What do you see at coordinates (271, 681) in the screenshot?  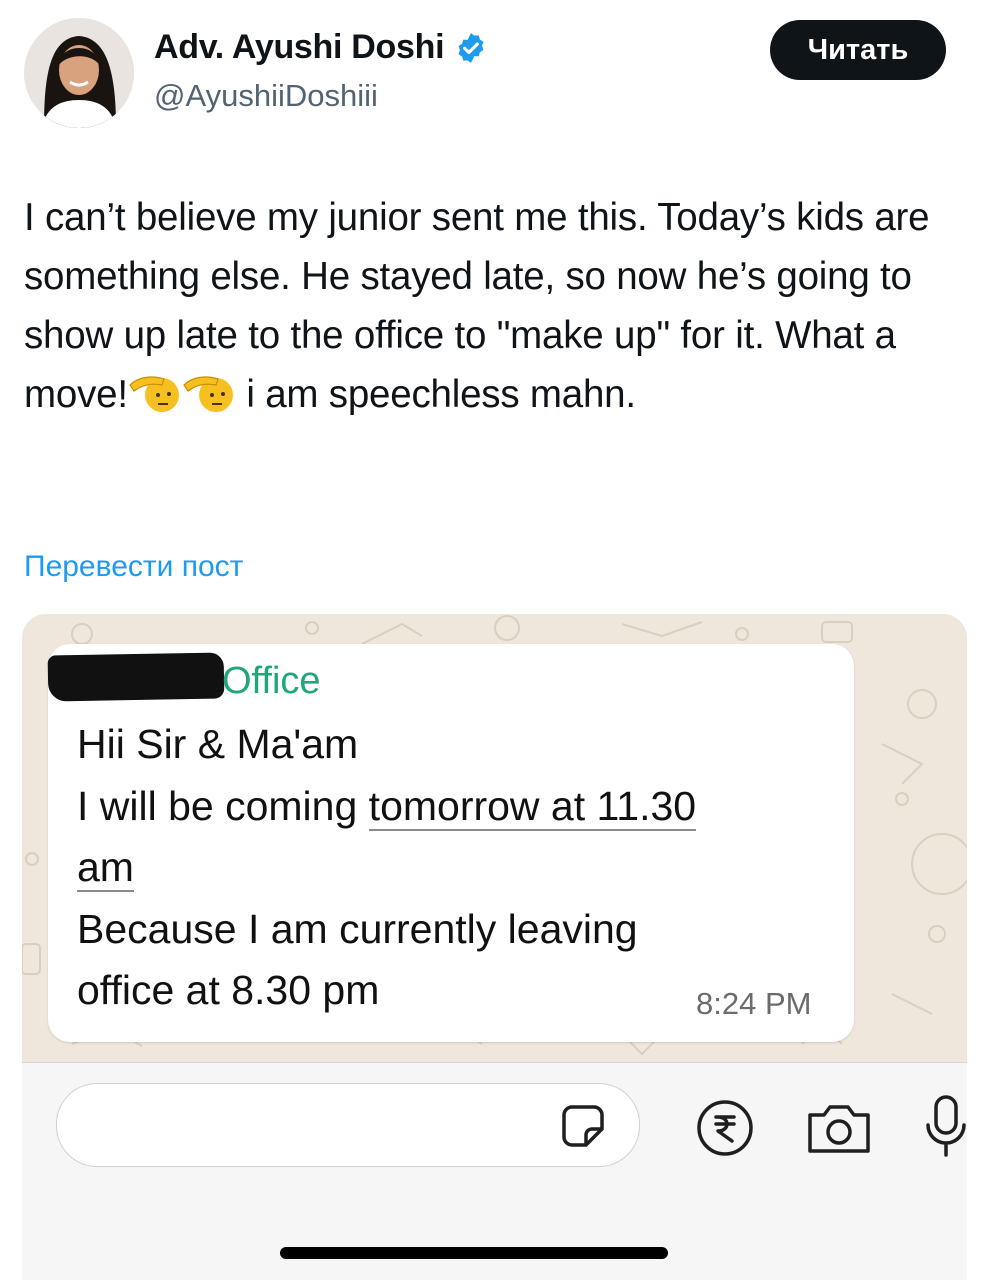 I see `message-sender: Office` at bounding box center [271, 681].